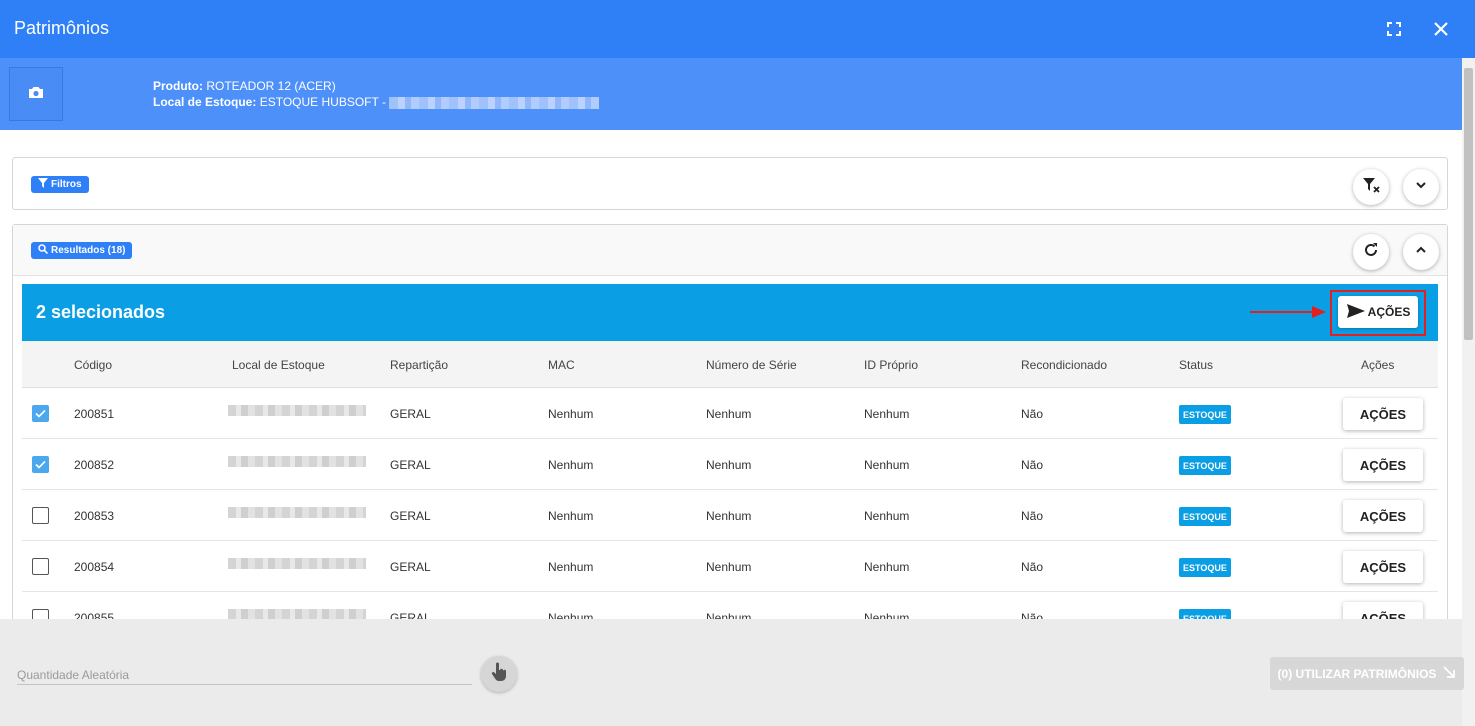  I want to click on col-recondicionado: Recondicionado, so click(1064, 365).